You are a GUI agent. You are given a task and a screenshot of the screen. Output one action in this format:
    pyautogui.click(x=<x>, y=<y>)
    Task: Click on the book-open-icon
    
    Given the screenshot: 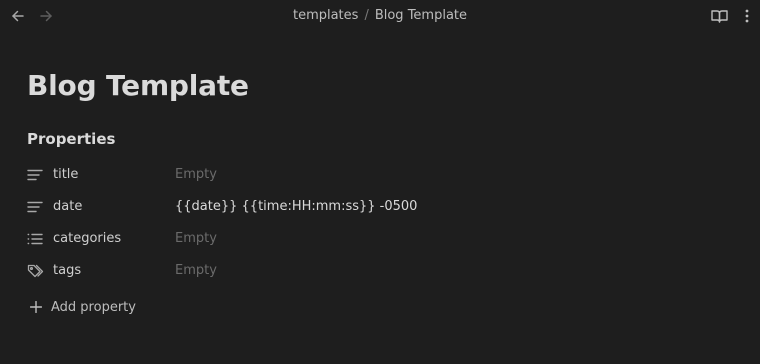 What is the action you would take?
    pyautogui.click(x=719, y=16)
    